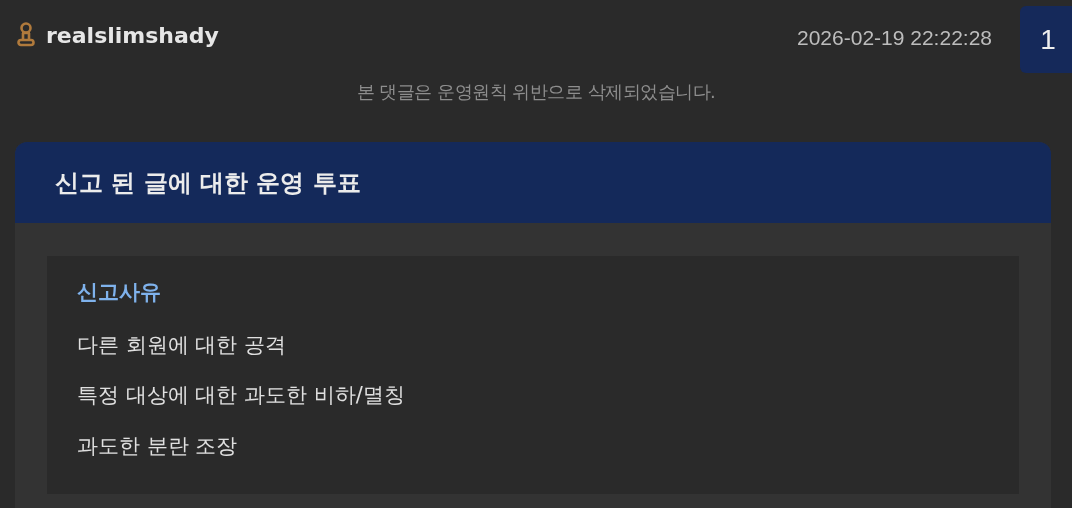 The image size is (1072, 508). I want to click on pawn-icon, so click(26, 35).